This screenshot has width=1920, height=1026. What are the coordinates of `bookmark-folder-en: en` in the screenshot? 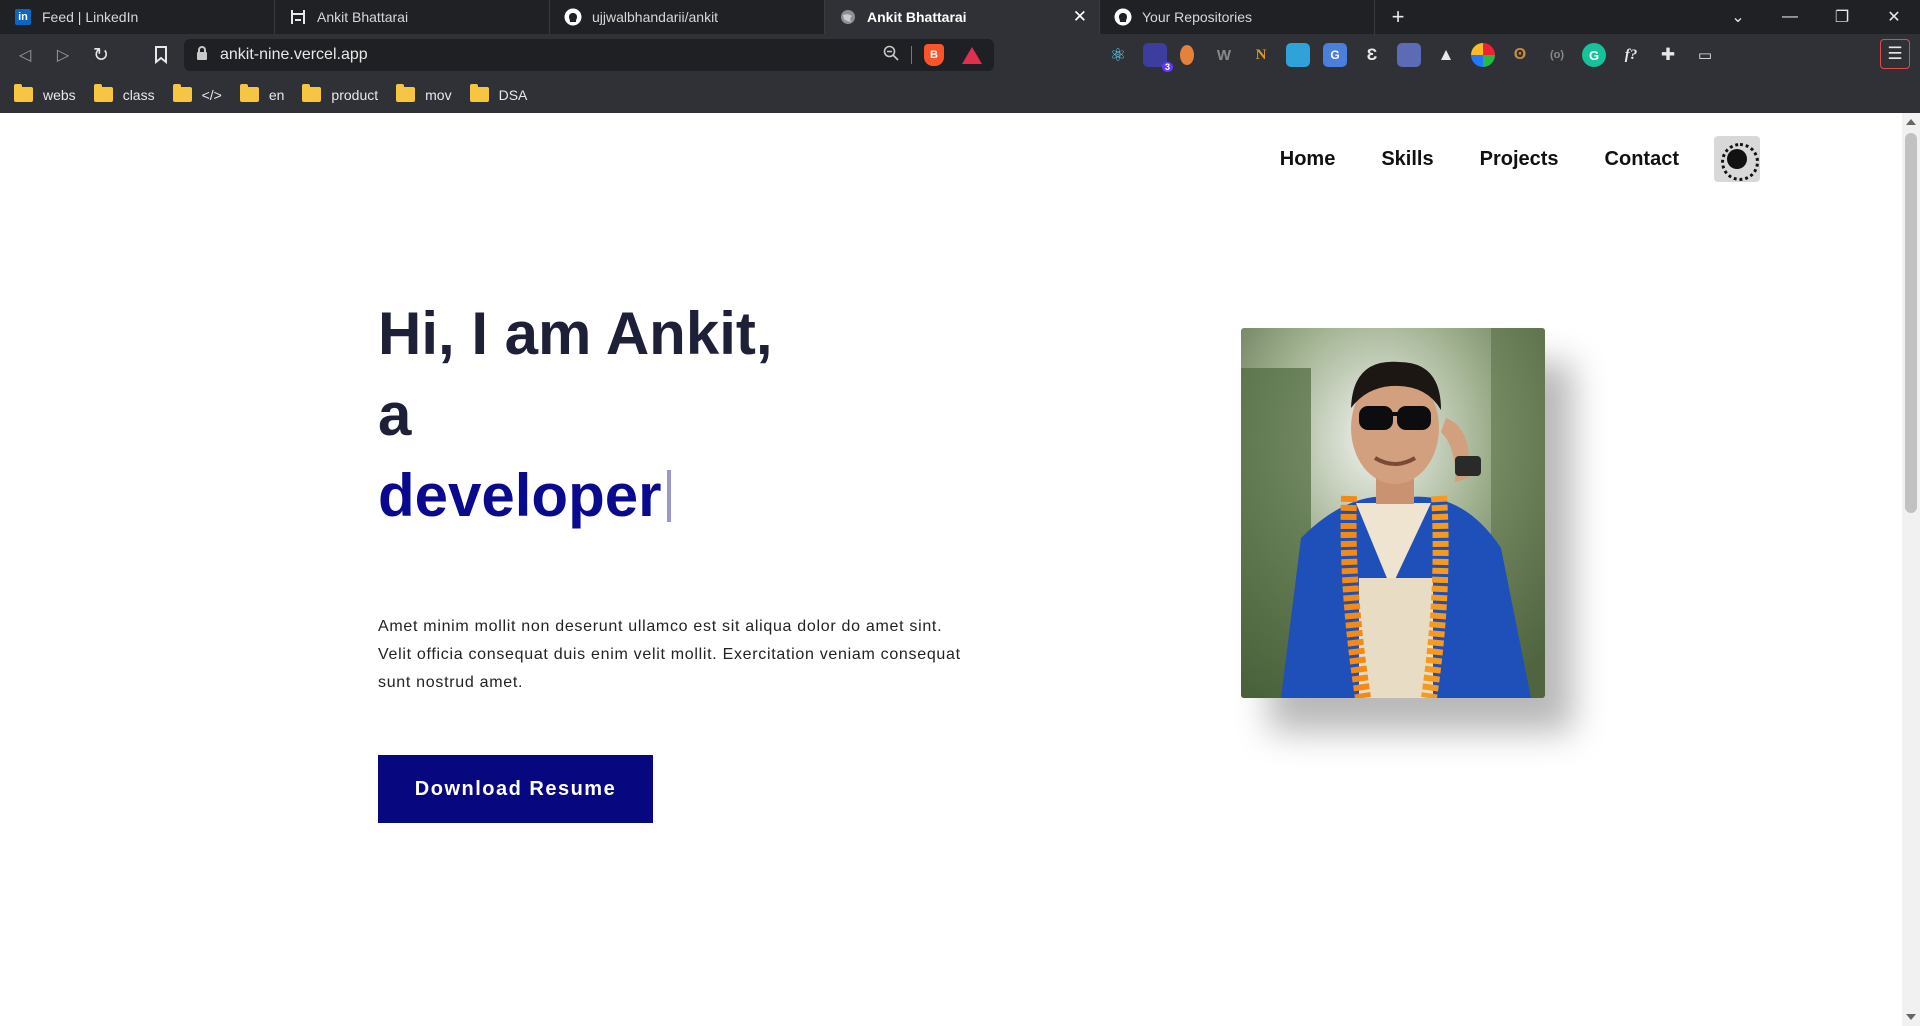 It's located at (262, 93).